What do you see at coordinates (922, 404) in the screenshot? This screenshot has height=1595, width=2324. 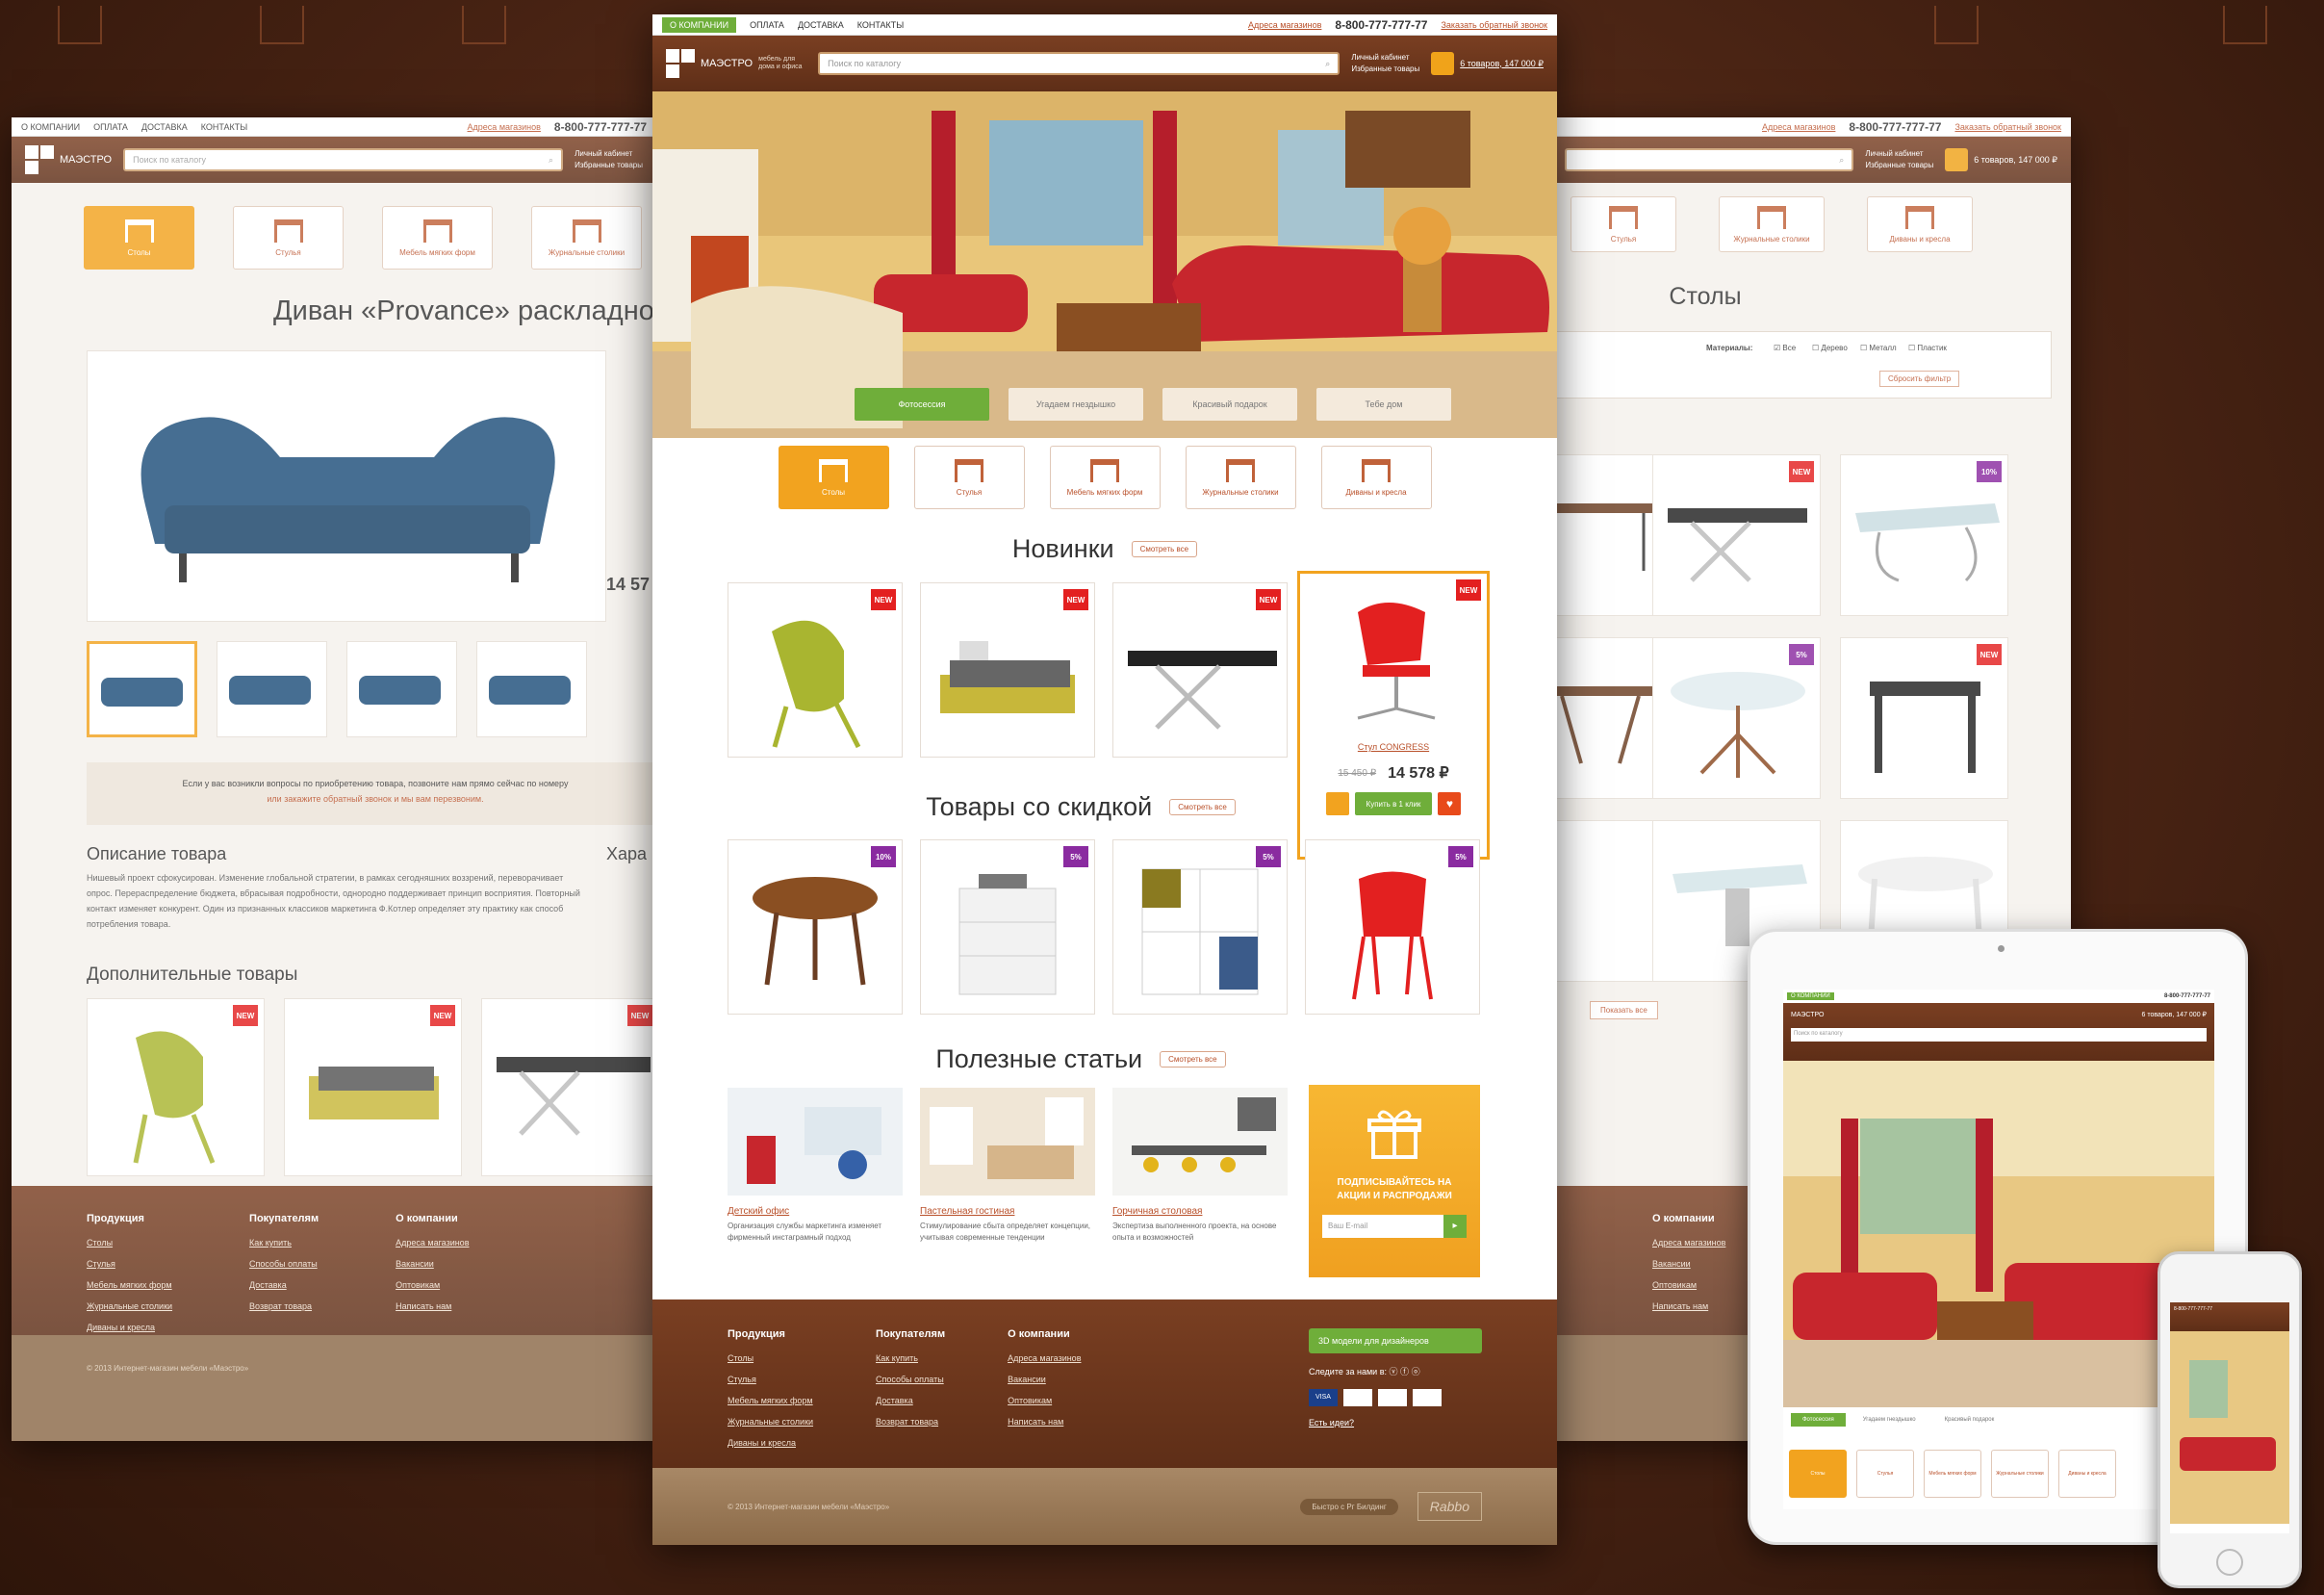 I see `hero-button-1: Фотосессия` at bounding box center [922, 404].